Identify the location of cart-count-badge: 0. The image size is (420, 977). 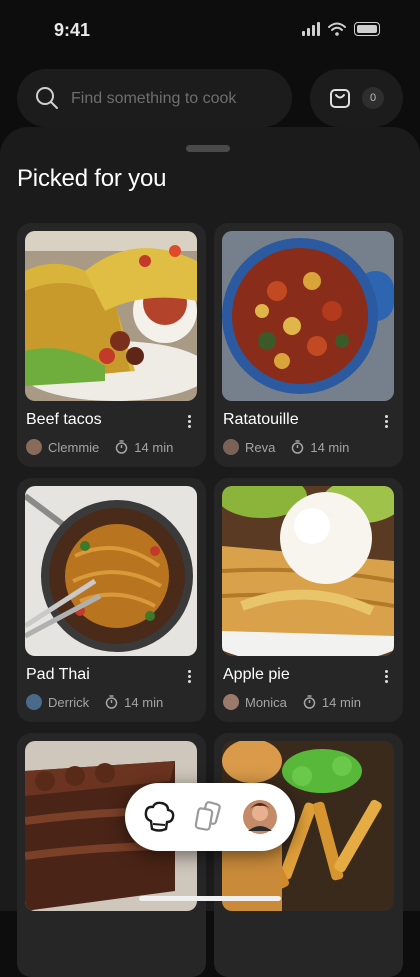
(373, 98).